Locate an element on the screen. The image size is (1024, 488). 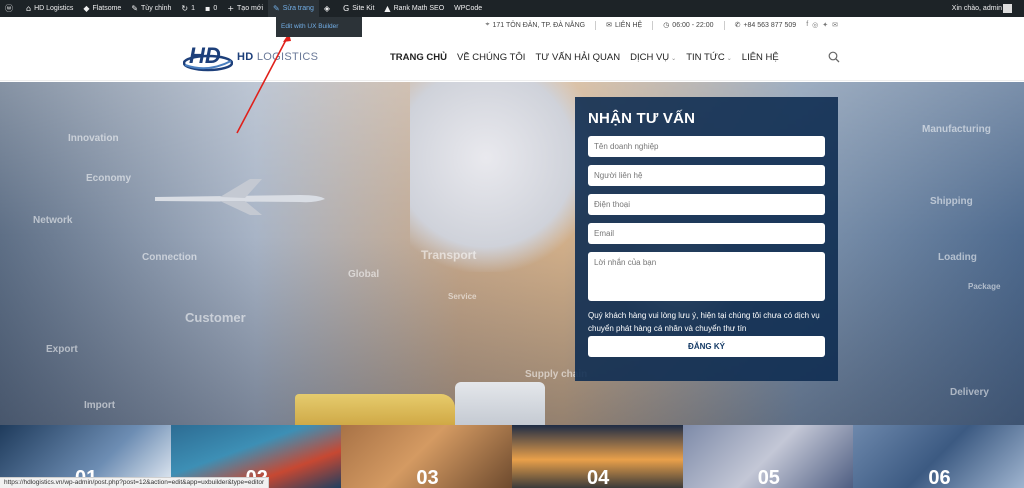
hero-word: Loading is located at coordinates (957, 257).